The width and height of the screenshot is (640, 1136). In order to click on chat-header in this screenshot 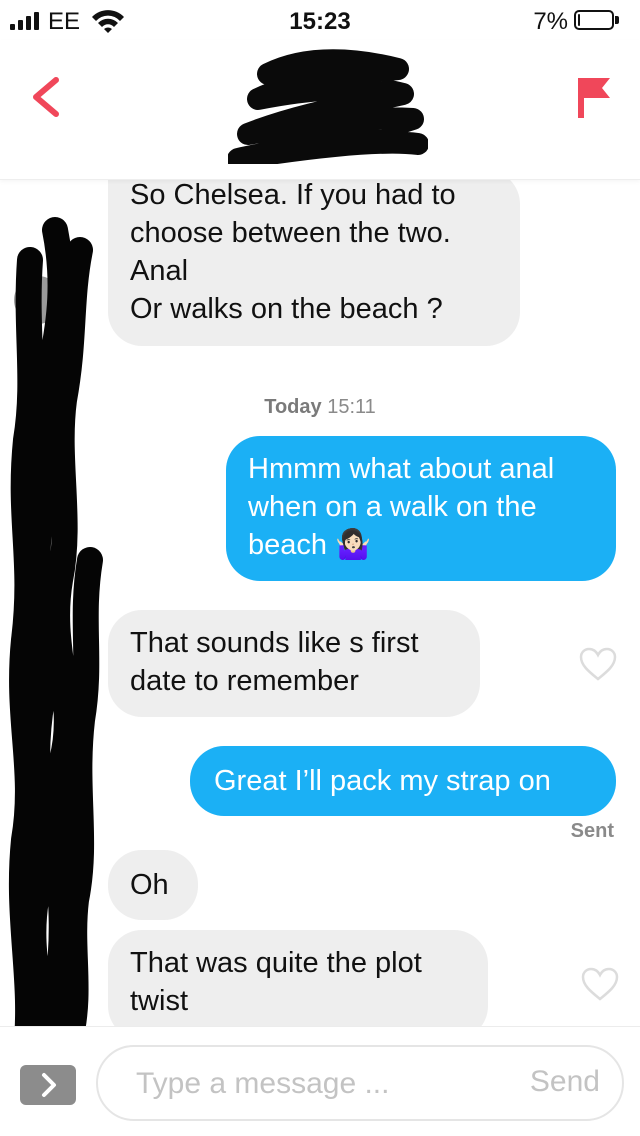, I will do `click(320, 110)`.